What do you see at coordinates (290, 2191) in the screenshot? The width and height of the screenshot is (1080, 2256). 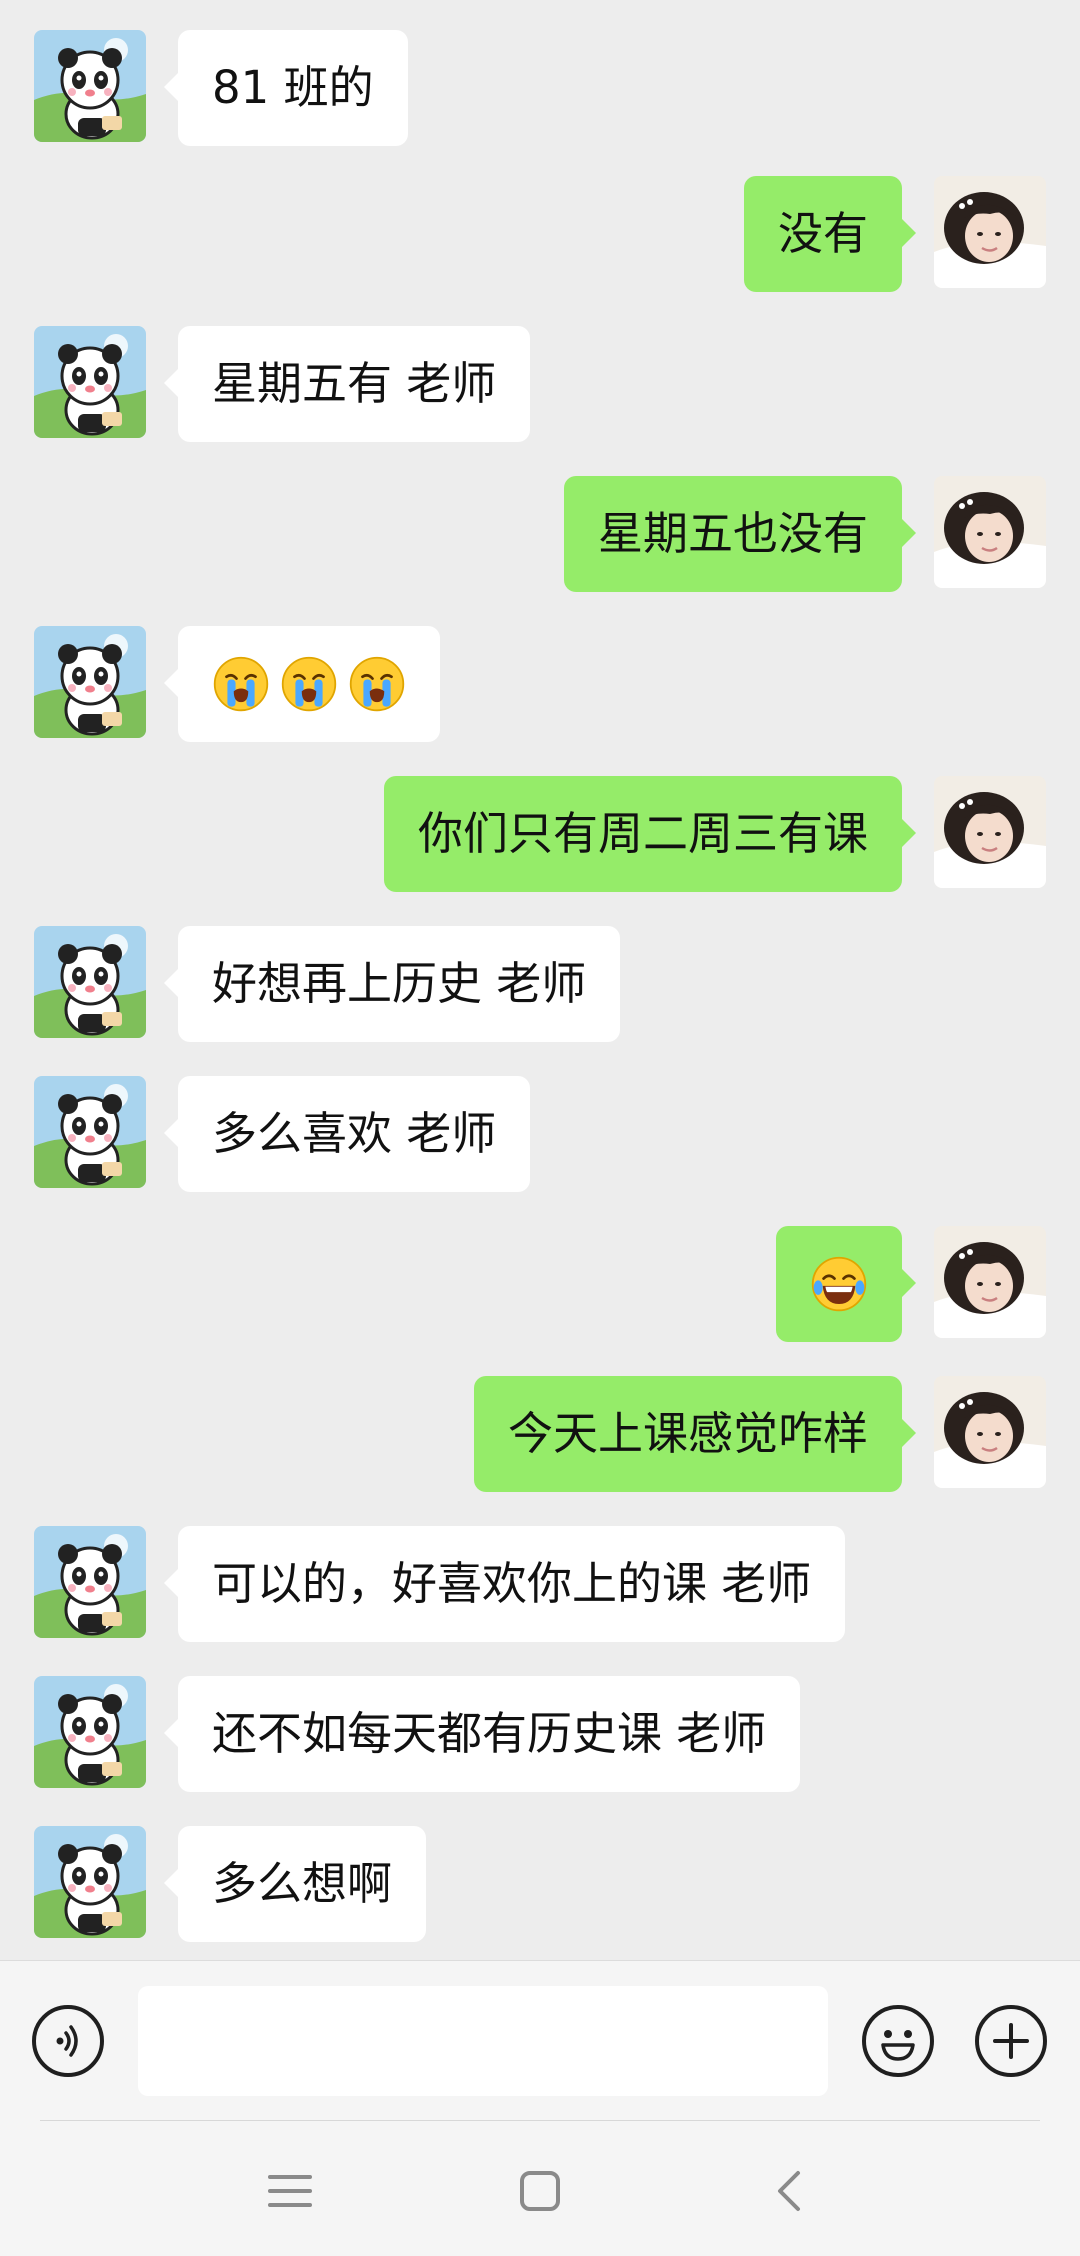 I see `menu-icon` at bounding box center [290, 2191].